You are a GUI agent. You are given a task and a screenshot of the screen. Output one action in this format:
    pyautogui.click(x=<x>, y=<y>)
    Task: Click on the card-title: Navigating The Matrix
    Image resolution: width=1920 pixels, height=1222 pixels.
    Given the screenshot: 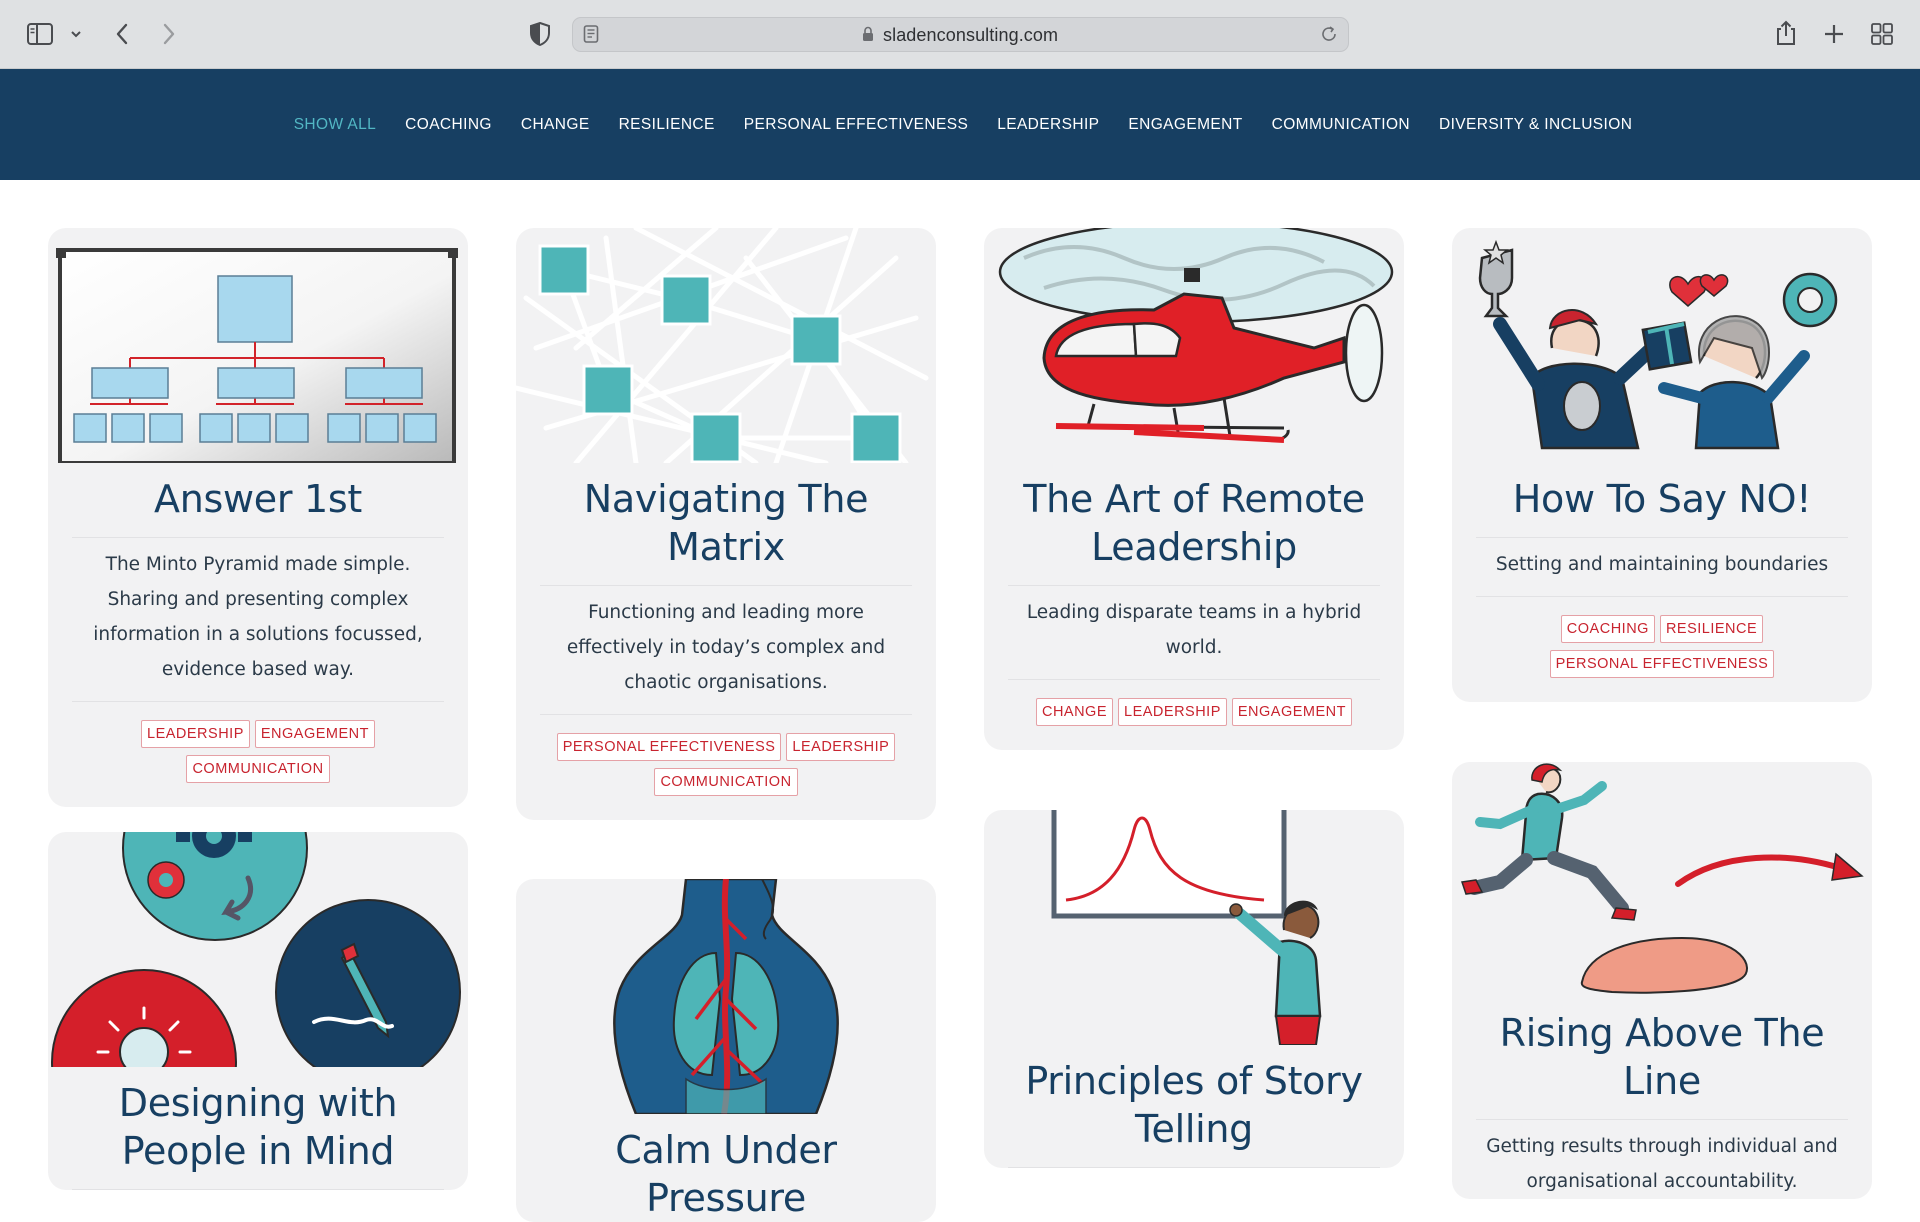 What is the action you would take?
    pyautogui.click(x=726, y=517)
    